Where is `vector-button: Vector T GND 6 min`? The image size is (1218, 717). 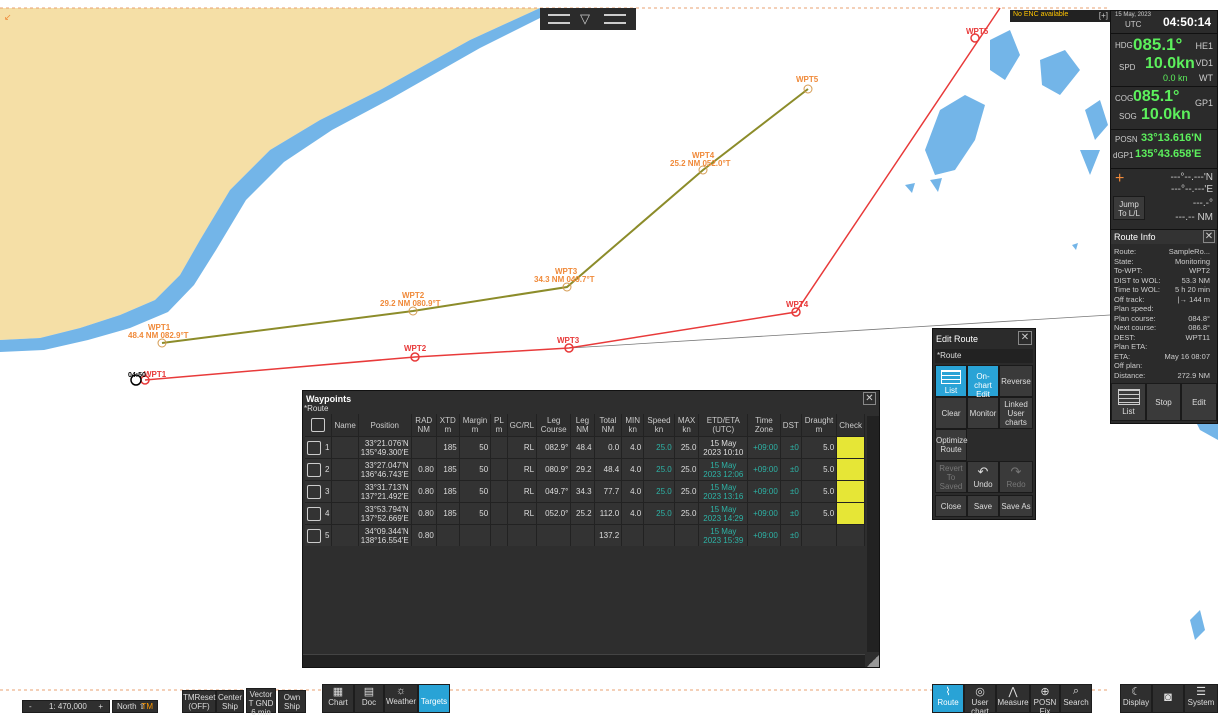
vector-button: Vector T GND 6 min is located at coordinates (261, 702).